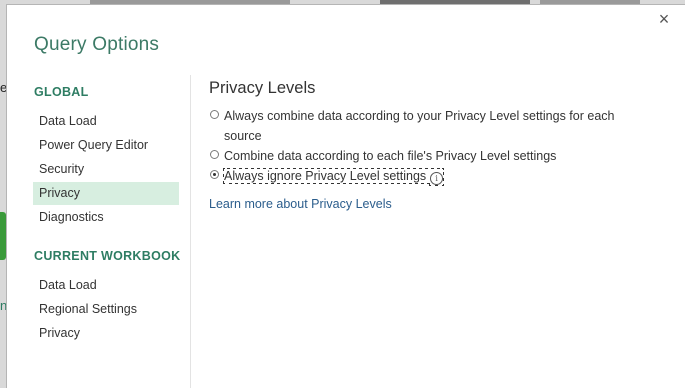 The image size is (685, 388). What do you see at coordinates (97, 44) in the screenshot?
I see `dialog-title: Query Options` at bounding box center [97, 44].